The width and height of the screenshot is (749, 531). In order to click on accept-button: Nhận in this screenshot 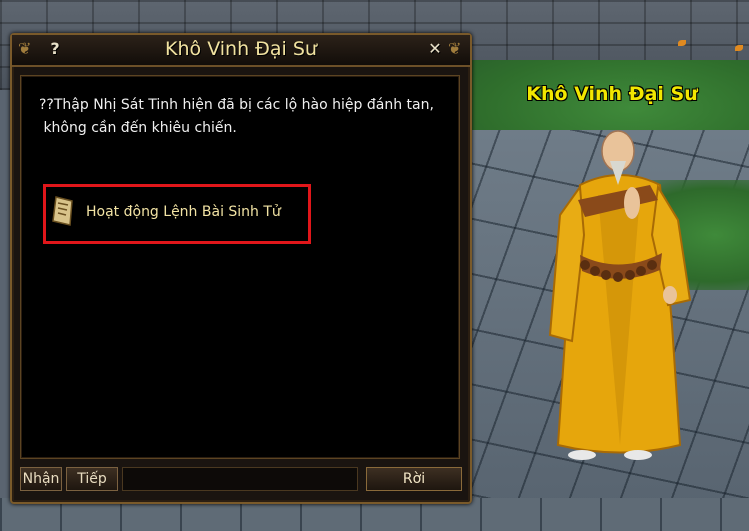, I will do `click(41, 479)`.